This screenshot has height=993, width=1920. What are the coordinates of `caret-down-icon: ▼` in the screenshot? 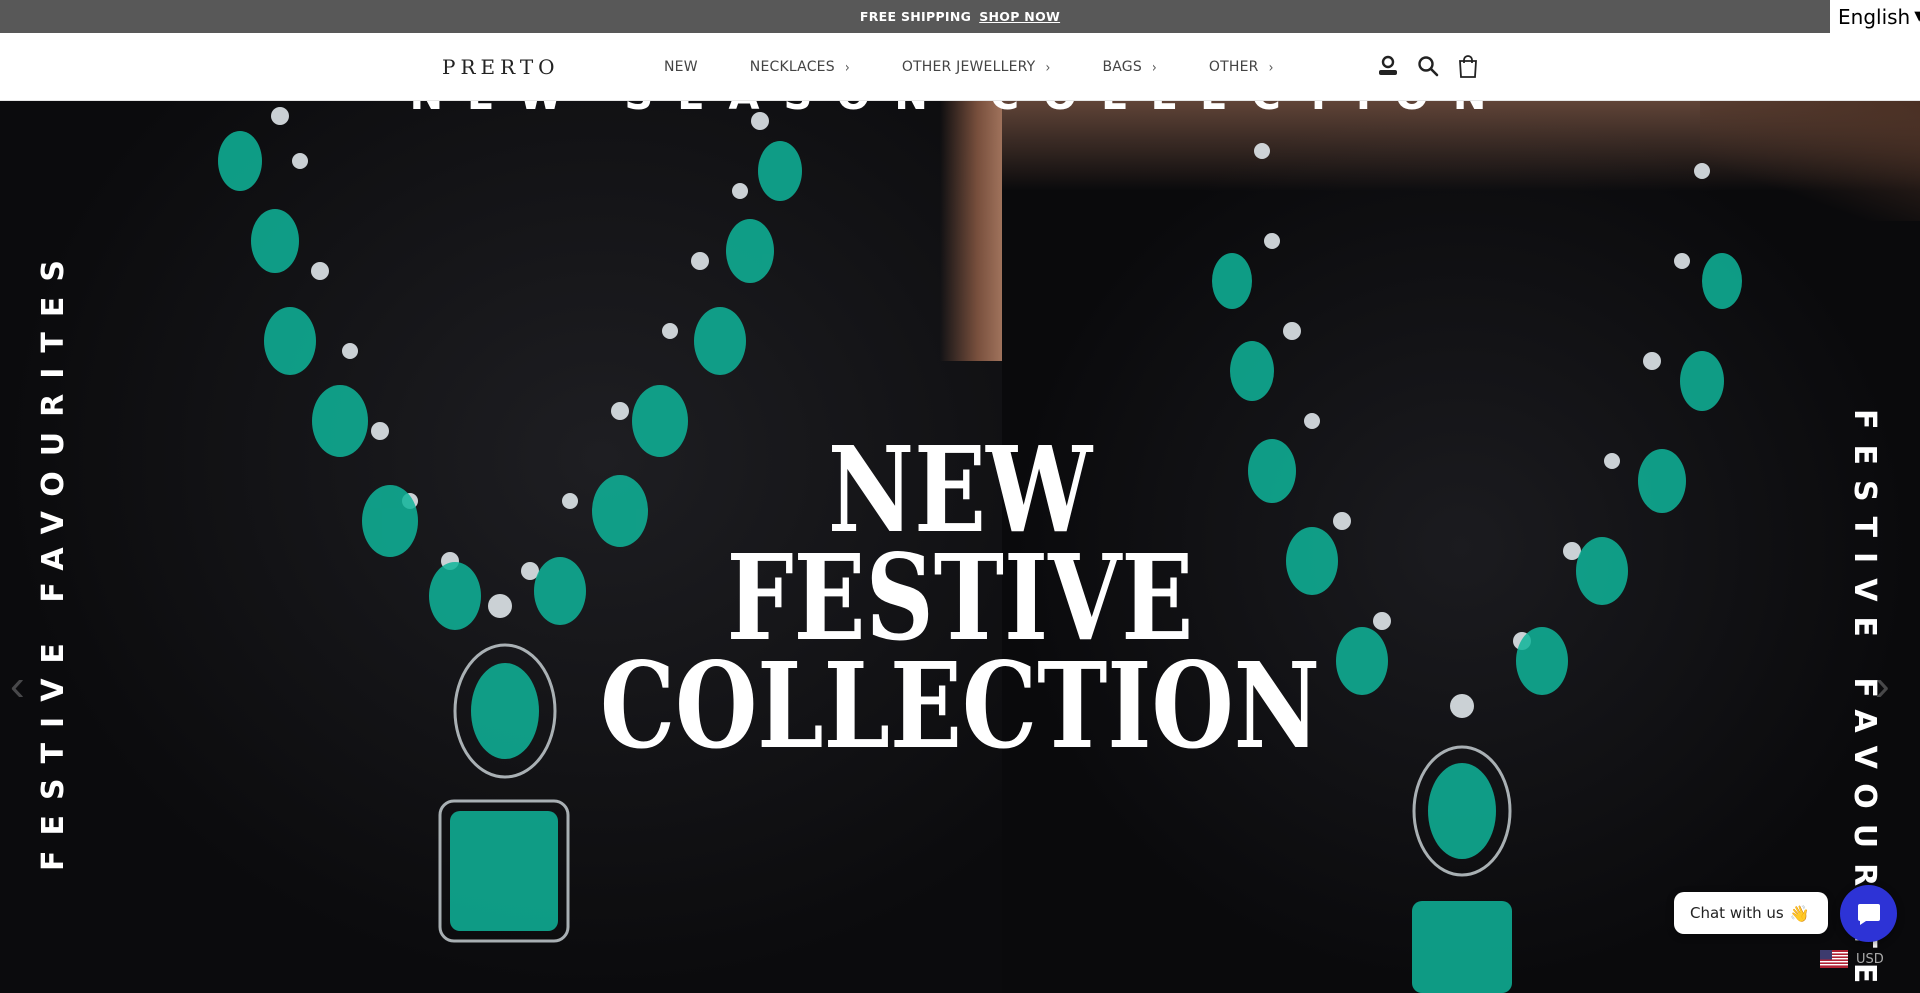 It's located at (1917, 16).